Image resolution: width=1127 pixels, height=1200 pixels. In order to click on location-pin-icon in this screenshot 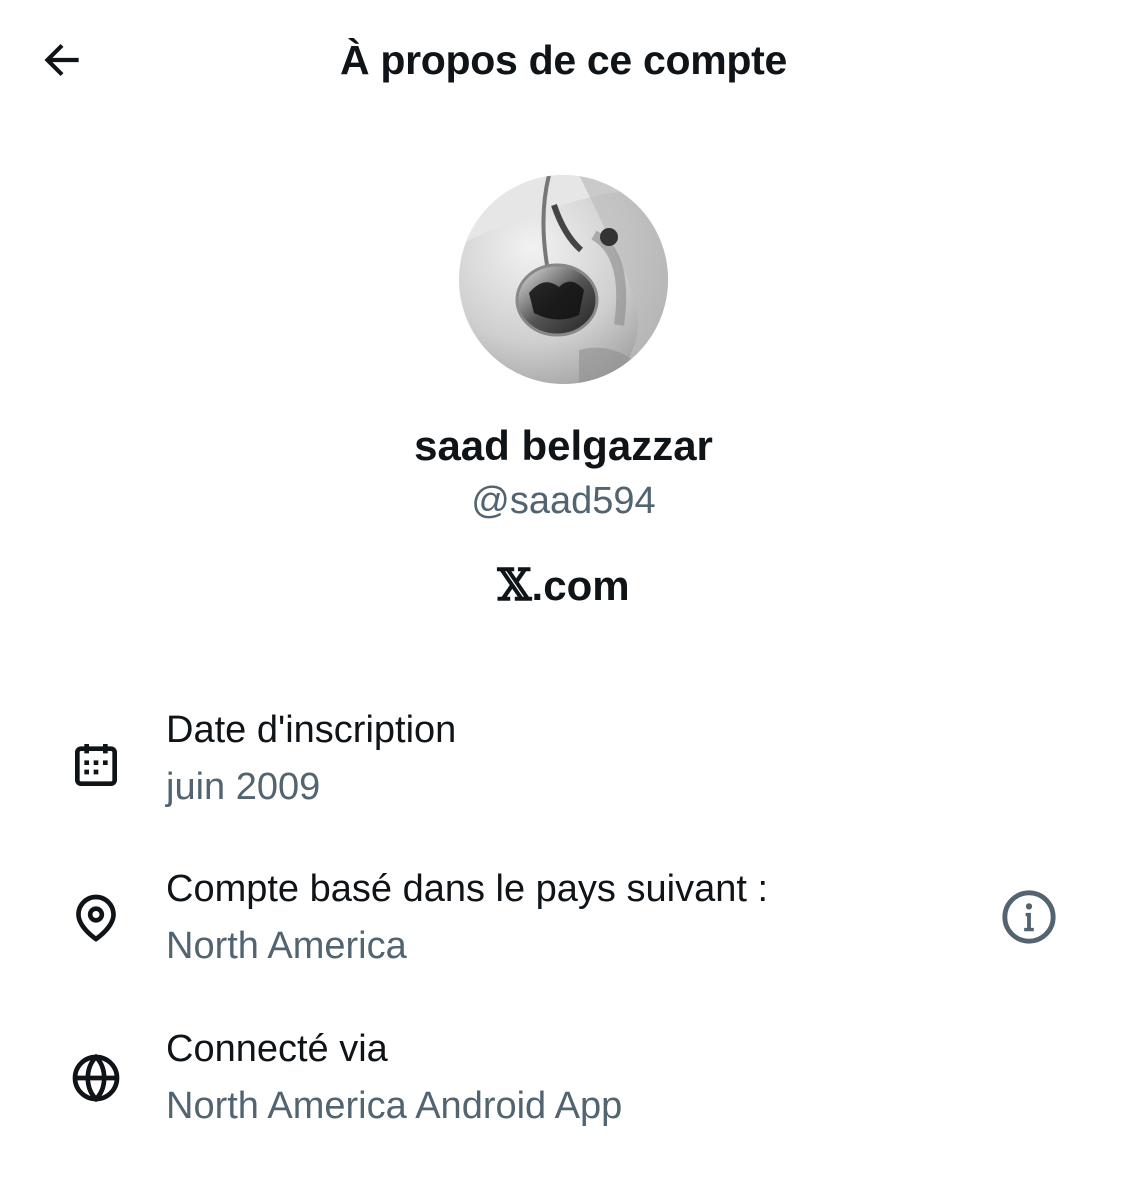, I will do `click(96, 918)`.